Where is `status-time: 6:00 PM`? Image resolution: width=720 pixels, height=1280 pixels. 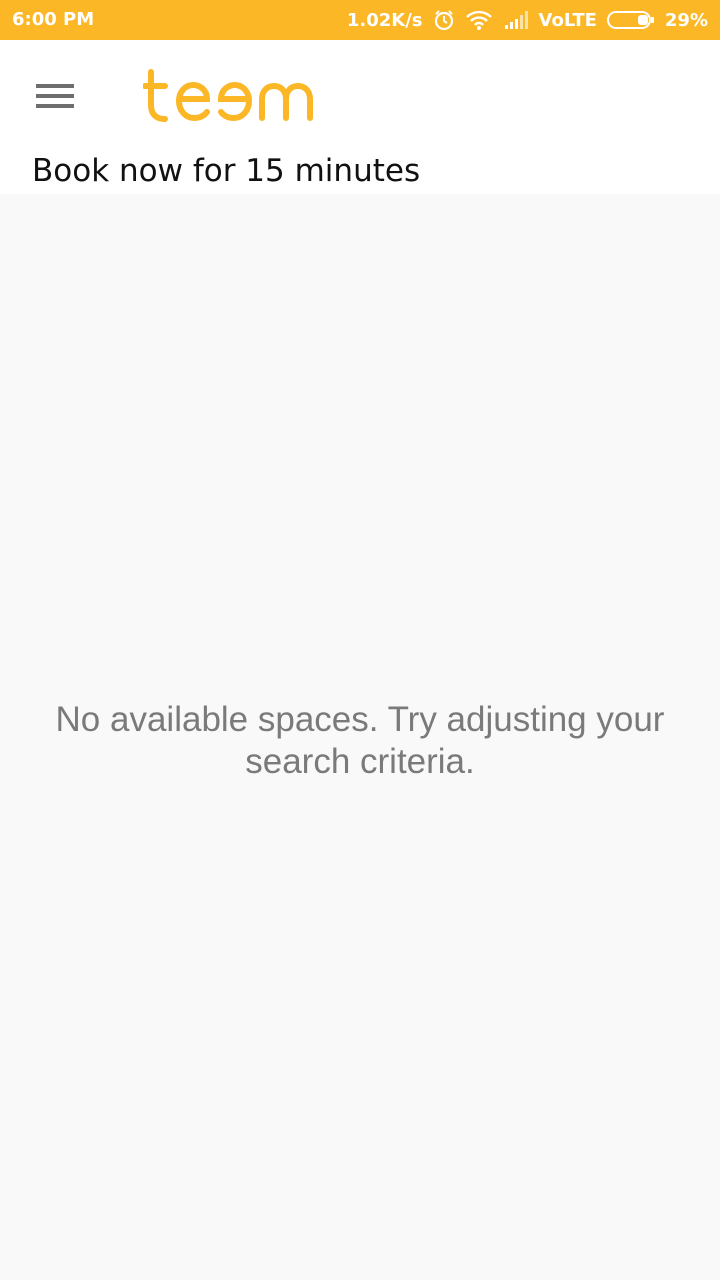
status-time: 6:00 PM is located at coordinates (53, 19).